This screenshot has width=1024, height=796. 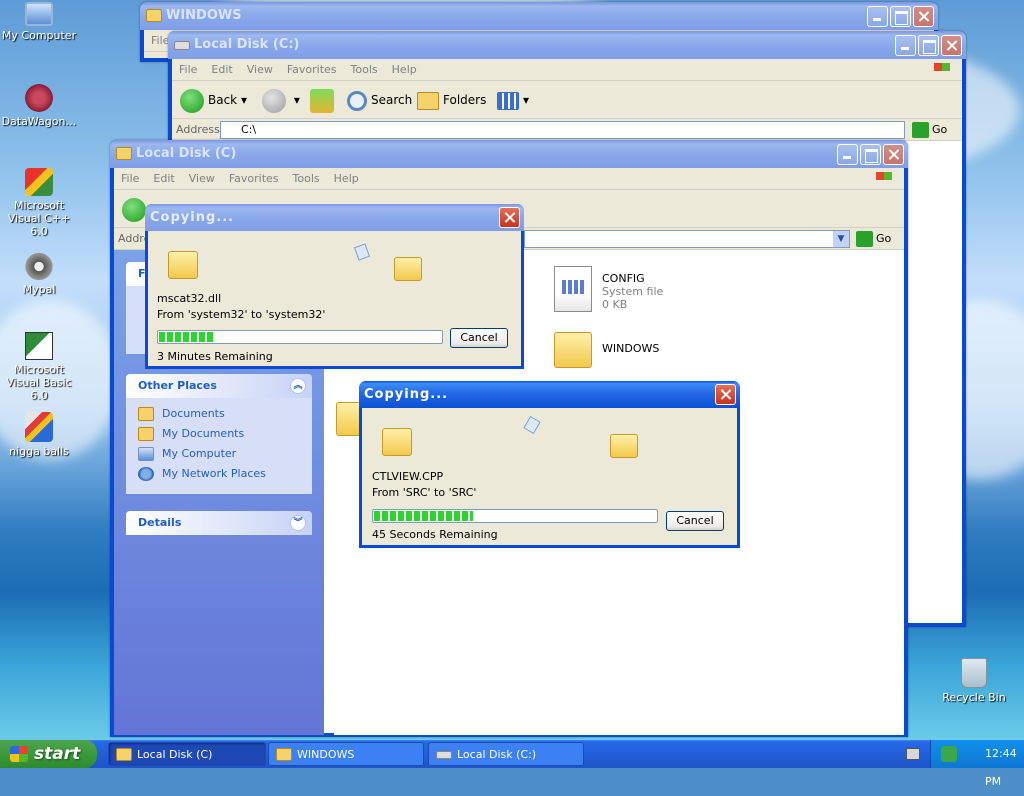 I want to click on address-input: C:\, so click(x=562, y=130).